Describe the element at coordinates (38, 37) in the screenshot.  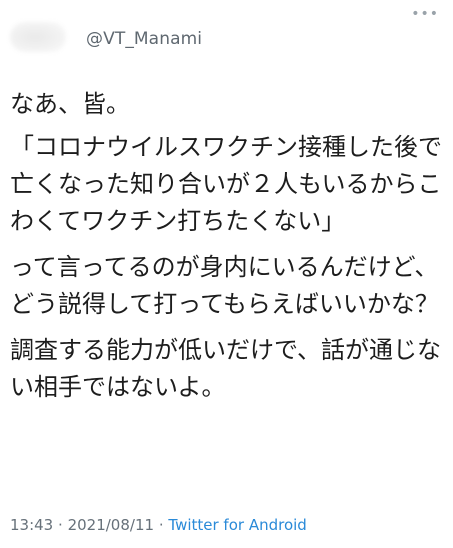
I see `avatar` at that location.